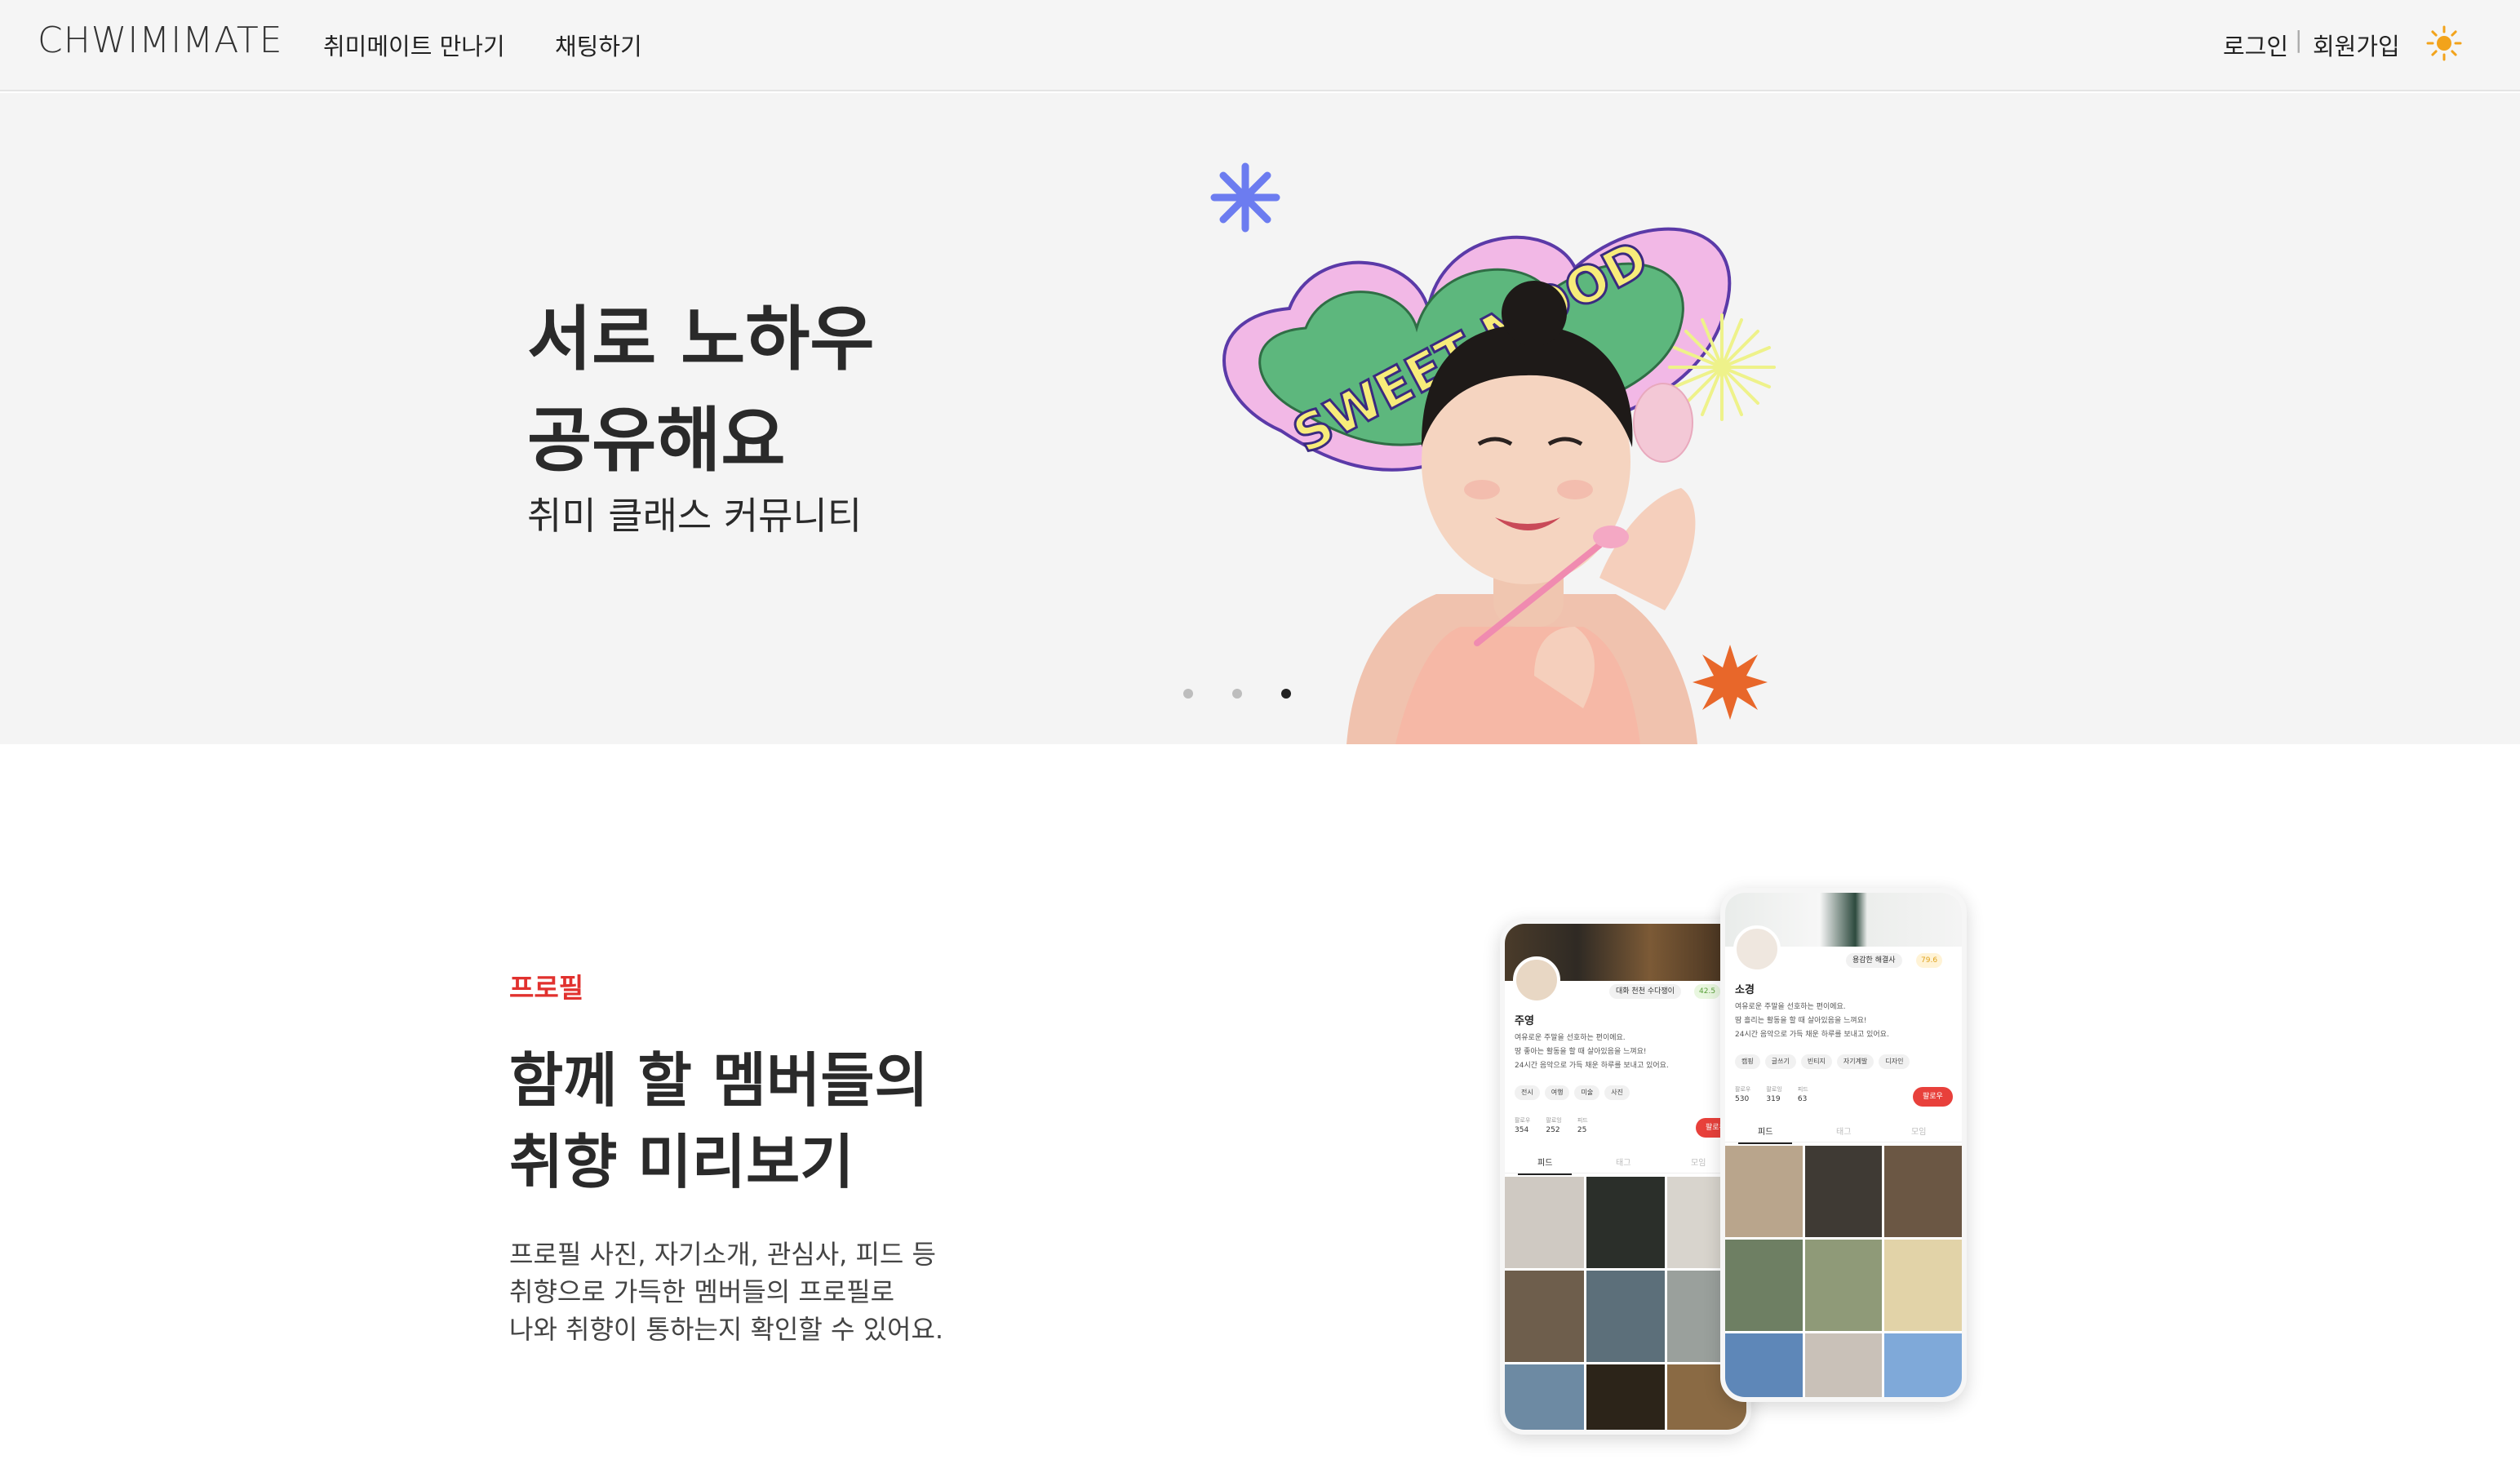 This screenshot has height=1464, width=2520. Describe the element at coordinates (1524, 1021) in the screenshot. I see `profile-name: 주영` at that location.